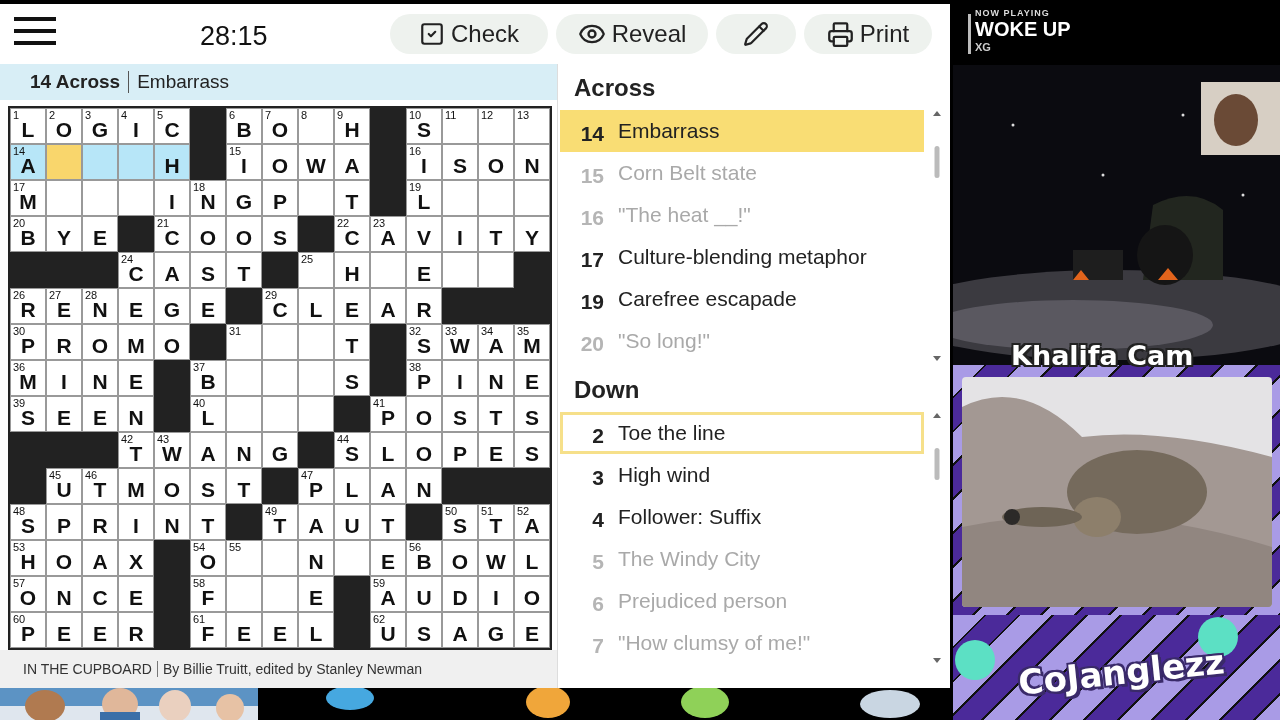 The image size is (1280, 720). What do you see at coordinates (28, 594) in the screenshot?
I see `grid-square: 57 O` at bounding box center [28, 594].